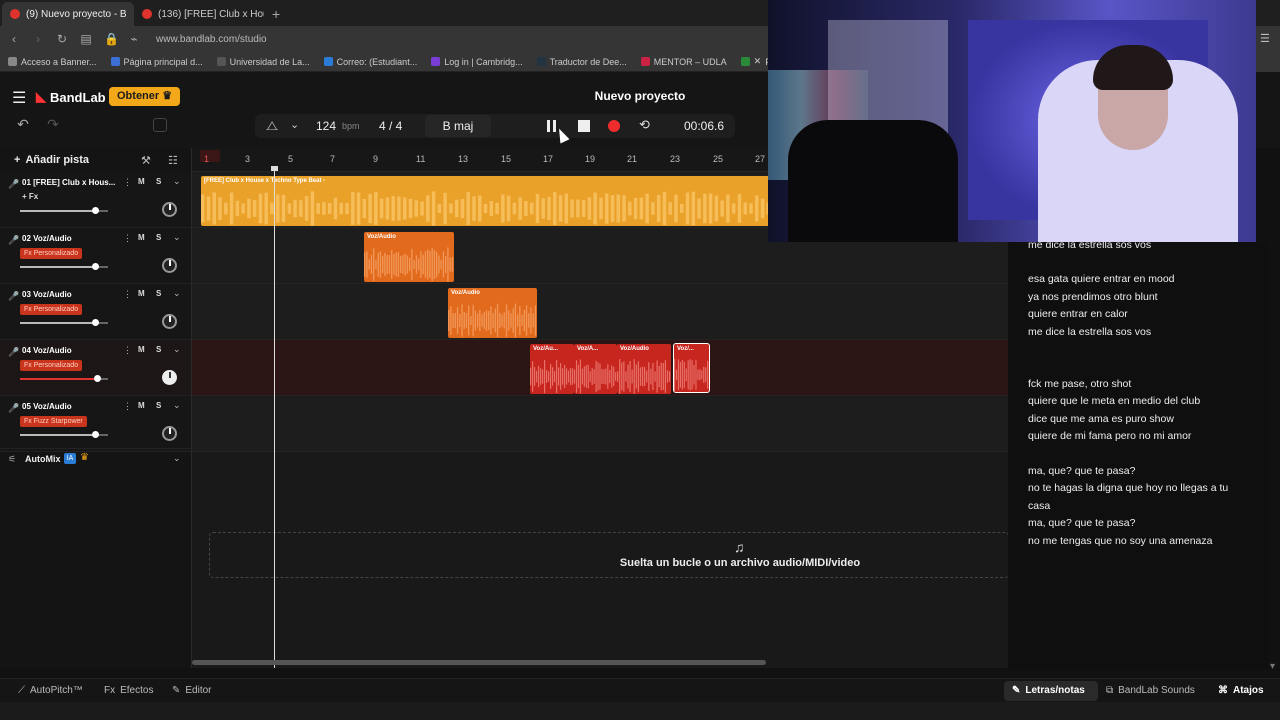 This screenshot has width=1280, height=720. What do you see at coordinates (1274, 422) in the screenshot?
I see `vertical-scrollbar` at bounding box center [1274, 422].